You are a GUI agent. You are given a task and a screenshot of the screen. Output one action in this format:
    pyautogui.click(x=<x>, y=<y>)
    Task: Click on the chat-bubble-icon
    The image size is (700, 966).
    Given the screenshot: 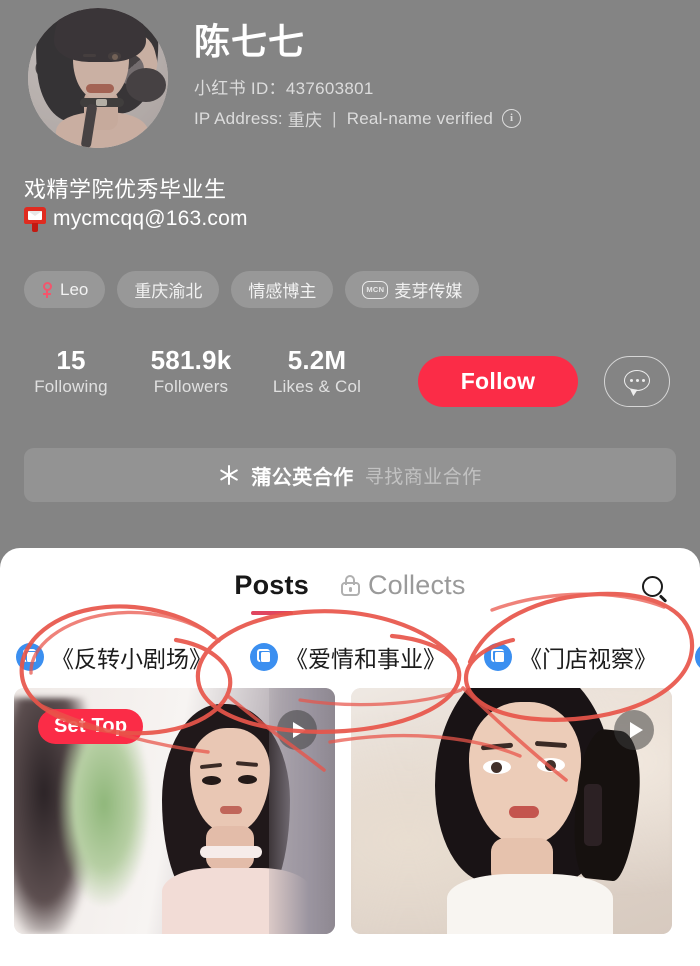 What is the action you would take?
    pyautogui.click(x=637, y=383)
    